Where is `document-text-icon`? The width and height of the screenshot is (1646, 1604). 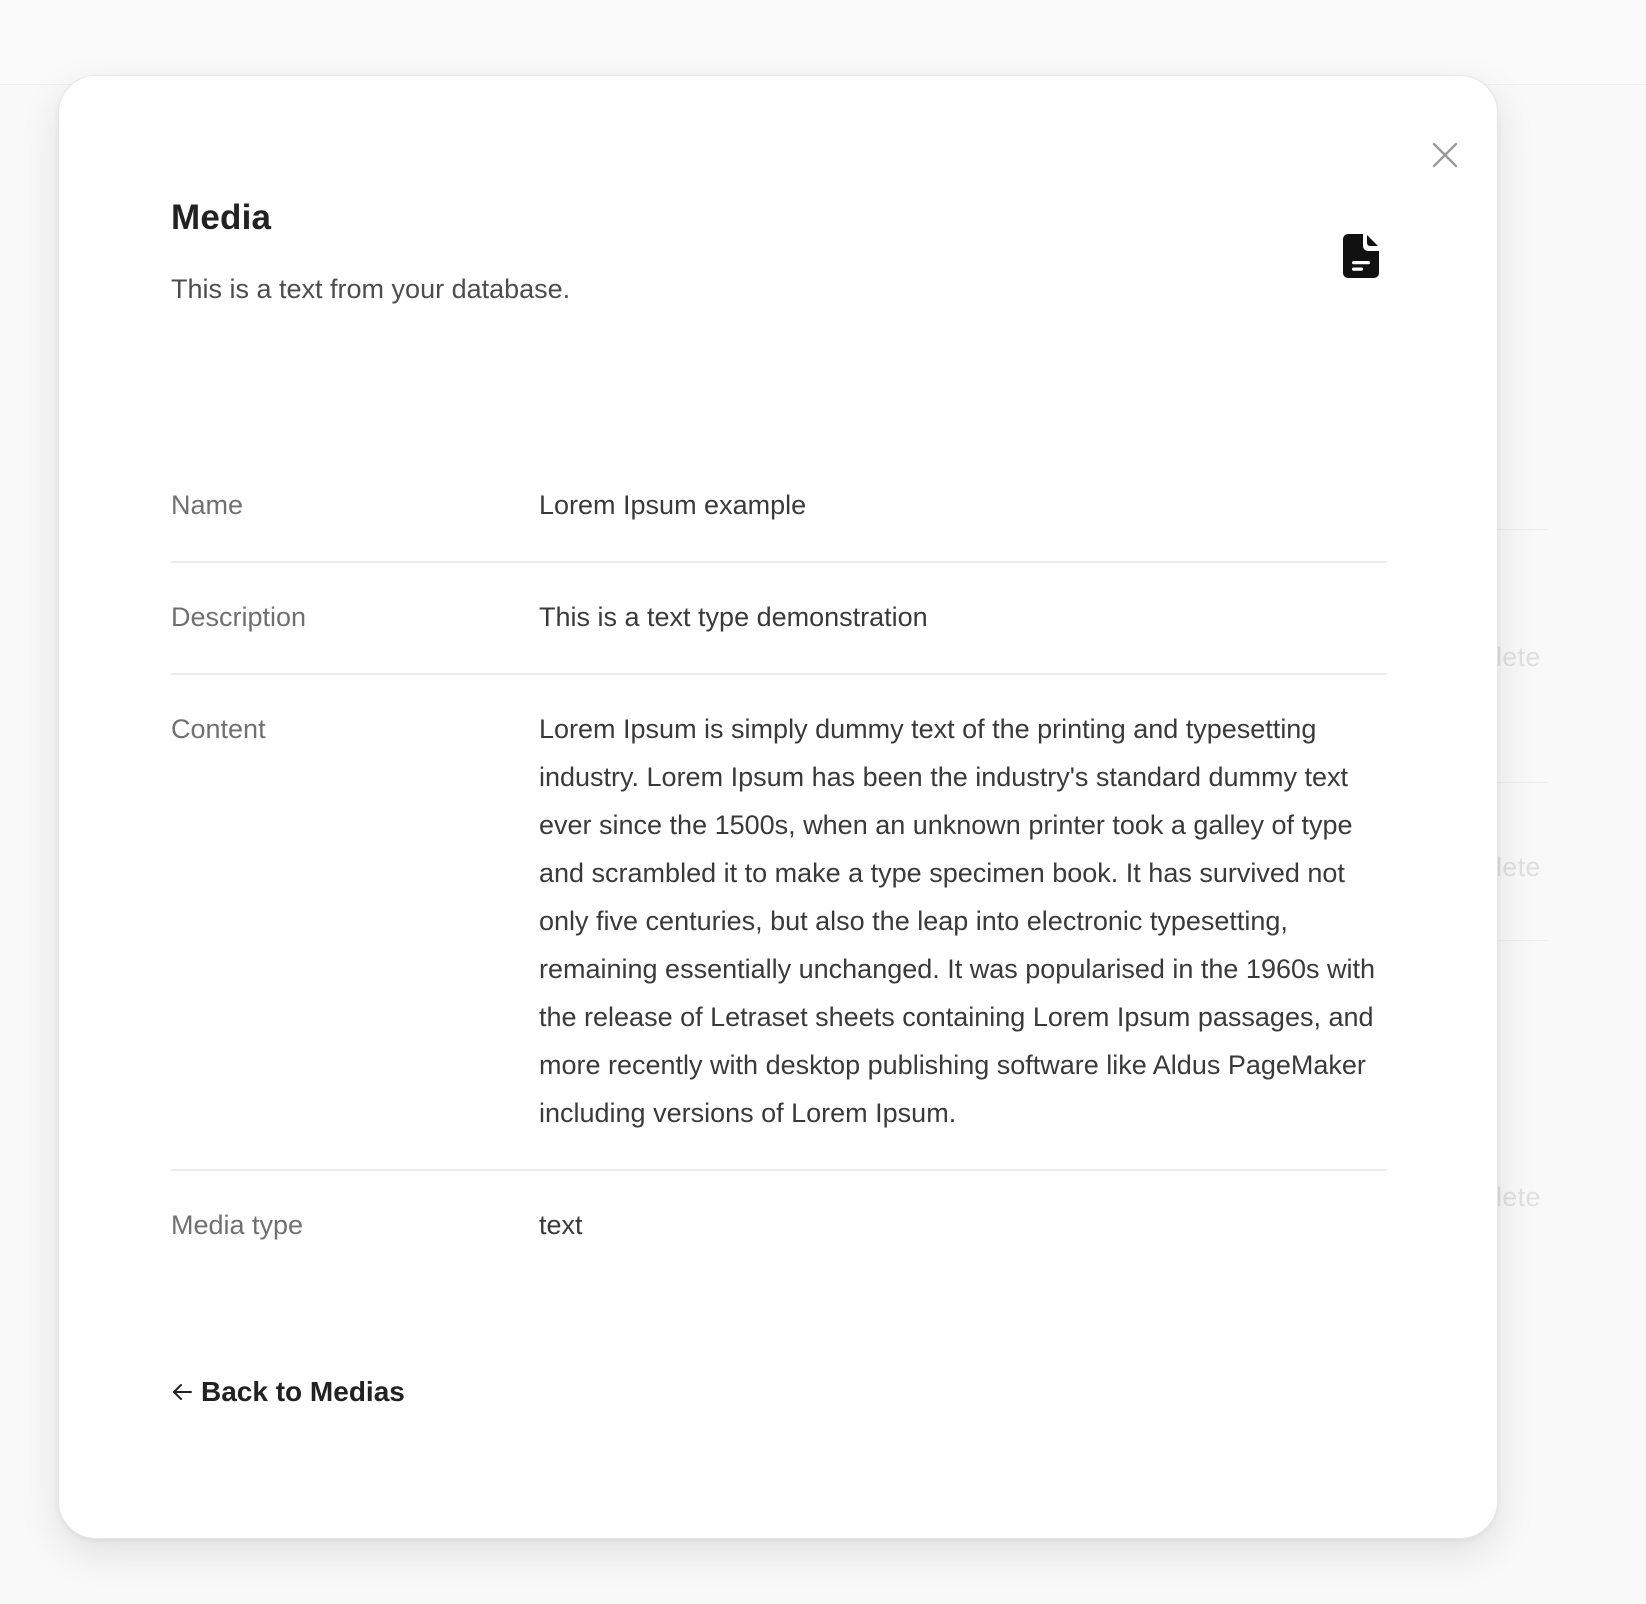
document-text-icon is located at coordinates (1361, 256).